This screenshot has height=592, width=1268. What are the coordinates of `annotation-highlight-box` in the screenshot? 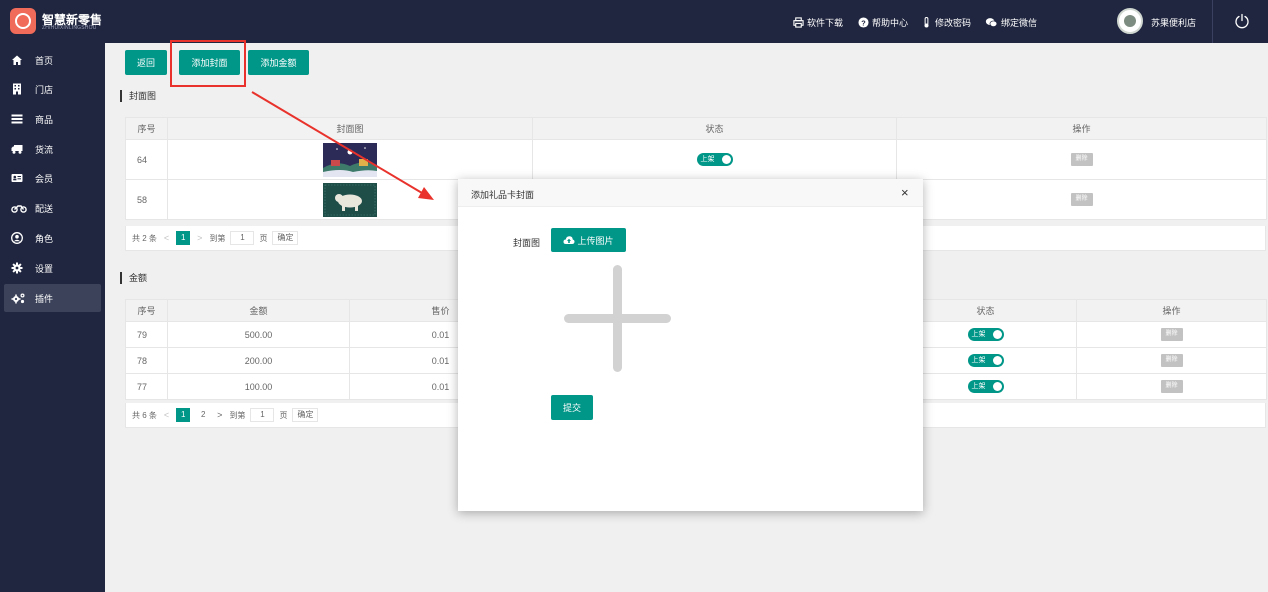 It's located at (208, 63).